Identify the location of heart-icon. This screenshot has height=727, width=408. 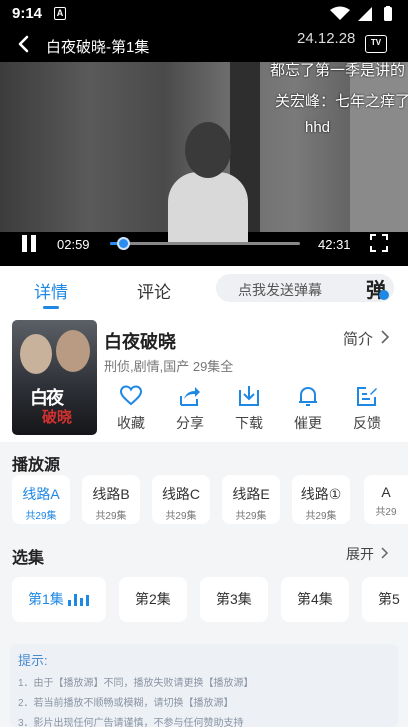
(131, 395).